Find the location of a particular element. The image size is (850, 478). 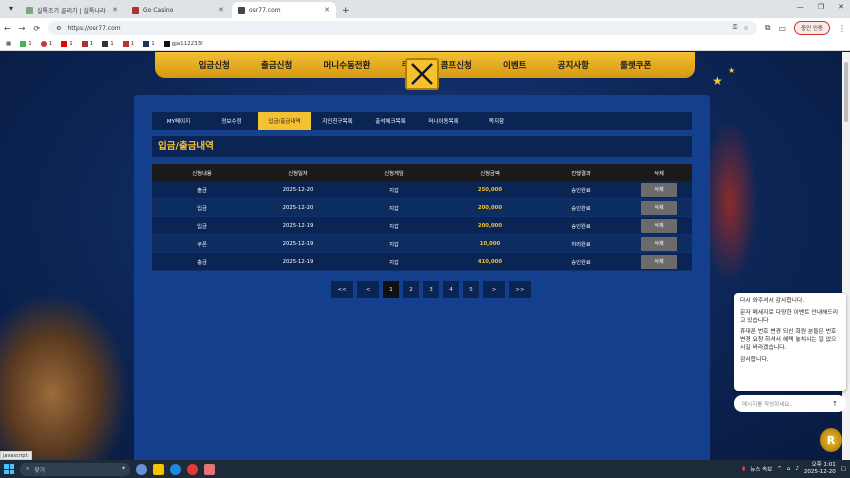

key-icon: ⚿ is located at coordinates (735, 28).